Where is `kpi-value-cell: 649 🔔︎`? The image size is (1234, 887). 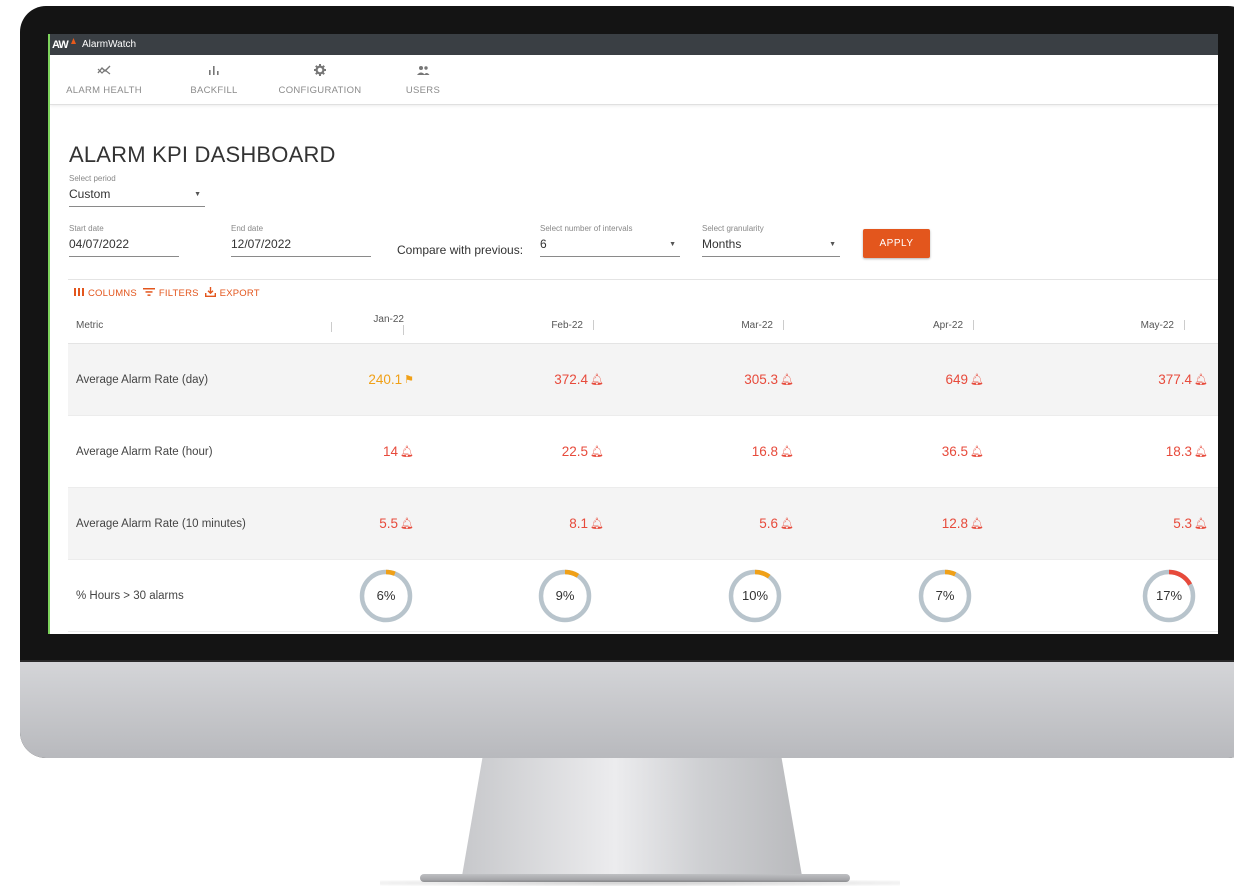
kpi-value-cell: 649 🔔︎ is located at coordinates (889, 379).